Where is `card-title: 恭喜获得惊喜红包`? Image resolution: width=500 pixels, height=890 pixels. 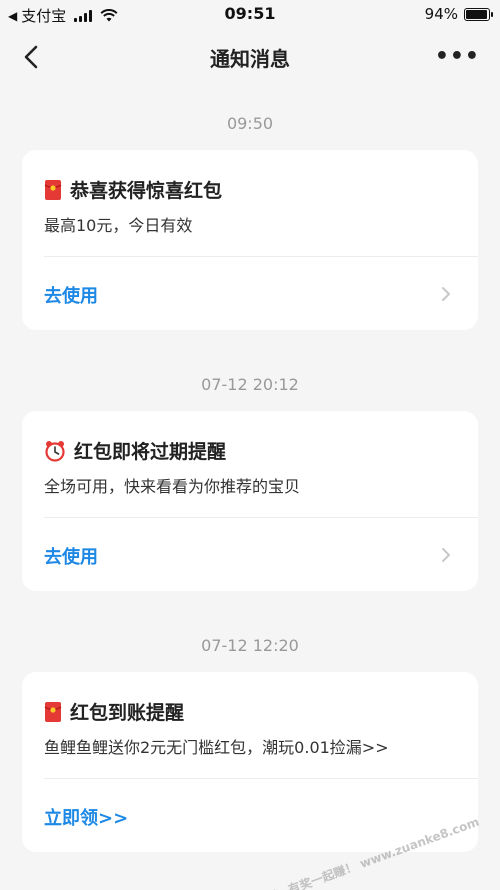 card-title: 恭喜获得惊喜红包 is located at coordinates (146, 191).